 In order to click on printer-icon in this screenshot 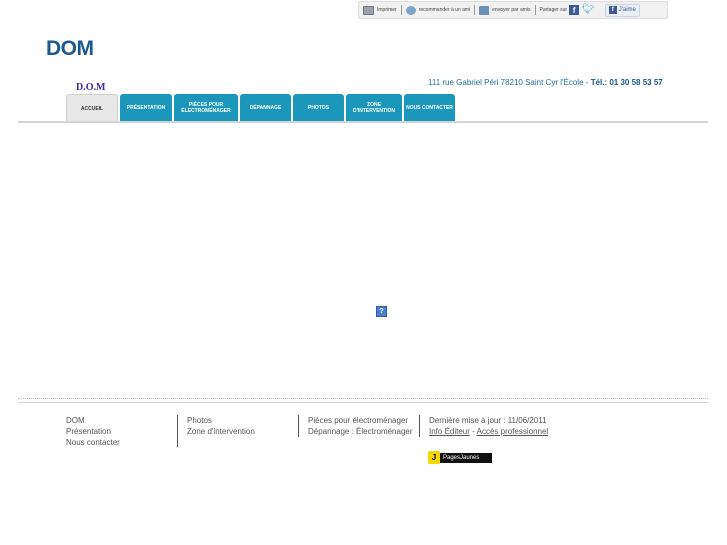, I will do `click(368, 10)`.